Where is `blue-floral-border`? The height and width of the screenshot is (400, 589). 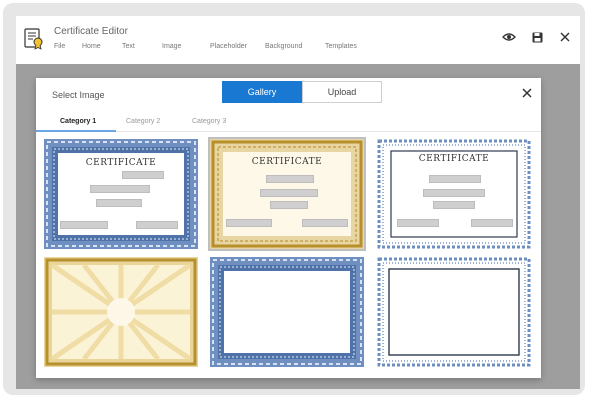
blue-floral-border is located at coordinates (454, 312).